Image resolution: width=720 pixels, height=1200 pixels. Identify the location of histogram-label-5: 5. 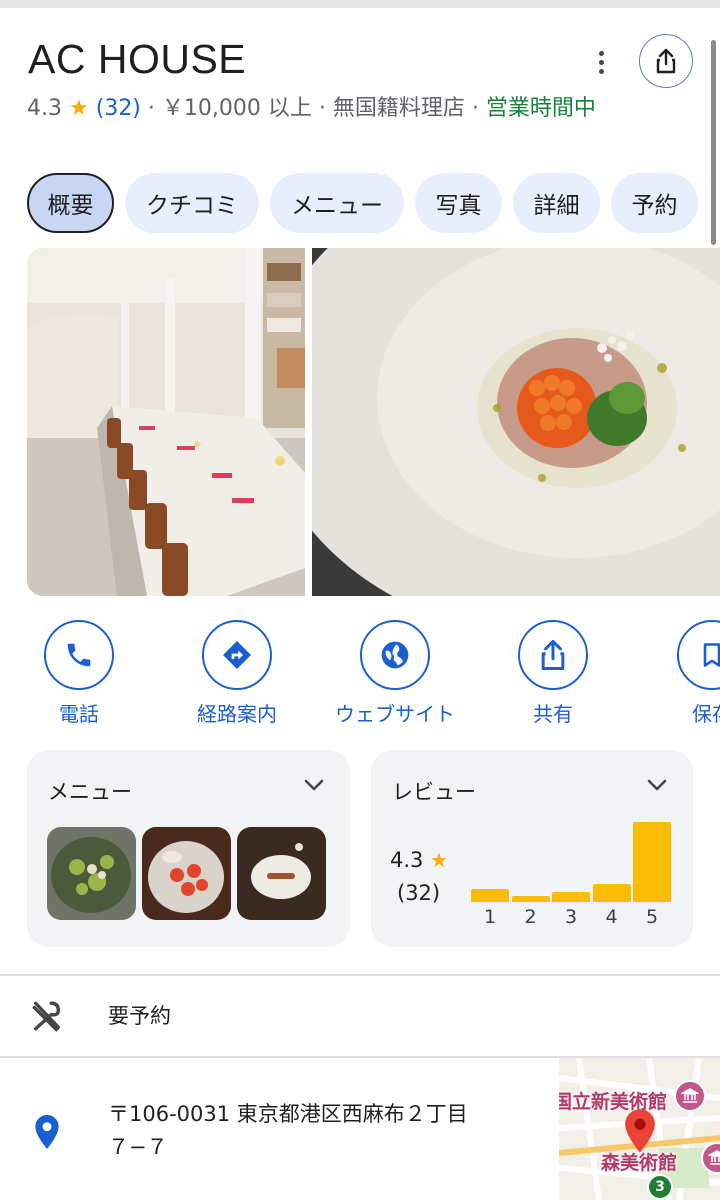
(652, 917).